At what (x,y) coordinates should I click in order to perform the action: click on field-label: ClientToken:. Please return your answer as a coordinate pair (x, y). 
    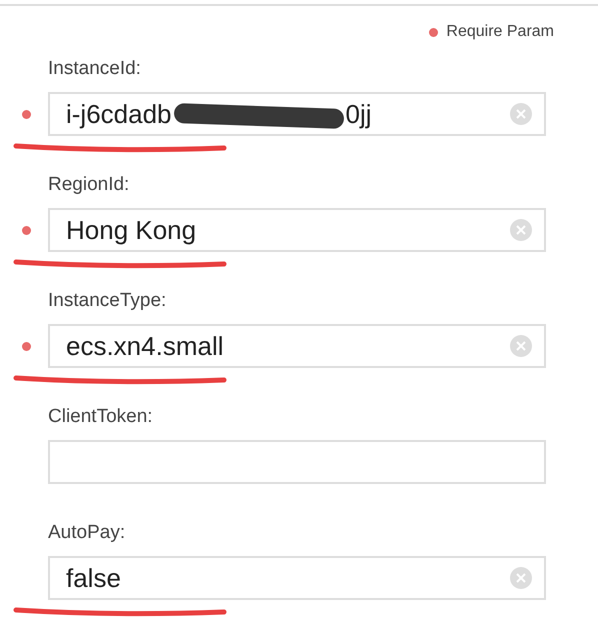
    Looking at the image, I should click on (100, 417).